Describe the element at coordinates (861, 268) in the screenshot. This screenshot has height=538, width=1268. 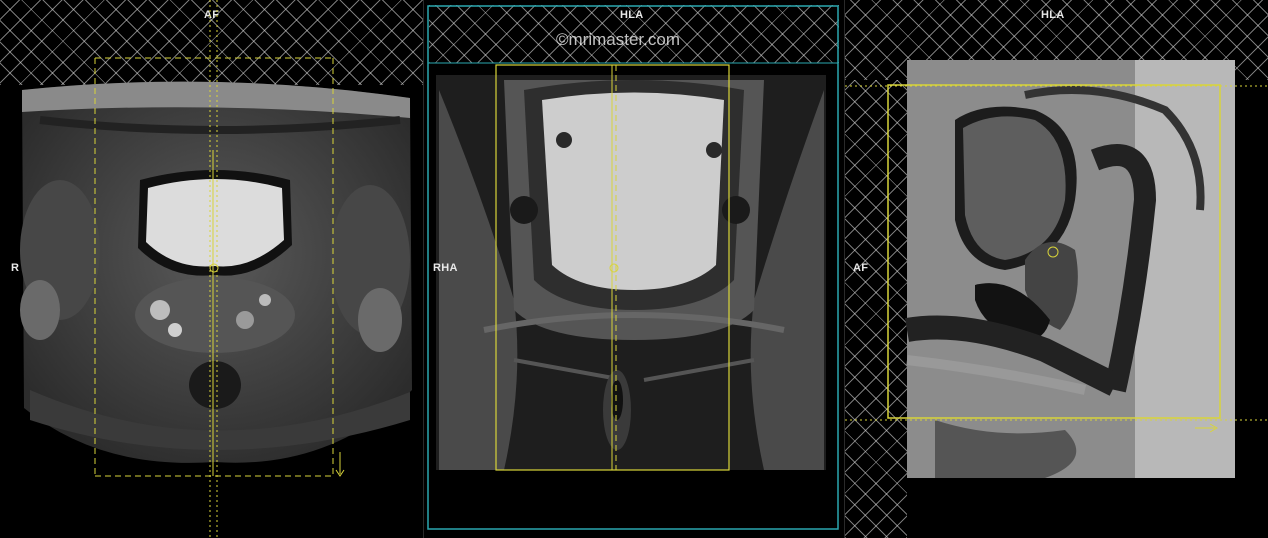
I see `orientation-label-left: AF` at that location.